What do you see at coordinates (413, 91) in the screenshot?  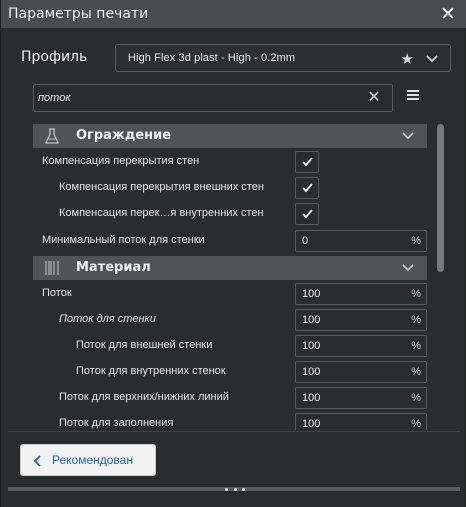 I see `hamburger-icon` at bounding box center [413, 91].